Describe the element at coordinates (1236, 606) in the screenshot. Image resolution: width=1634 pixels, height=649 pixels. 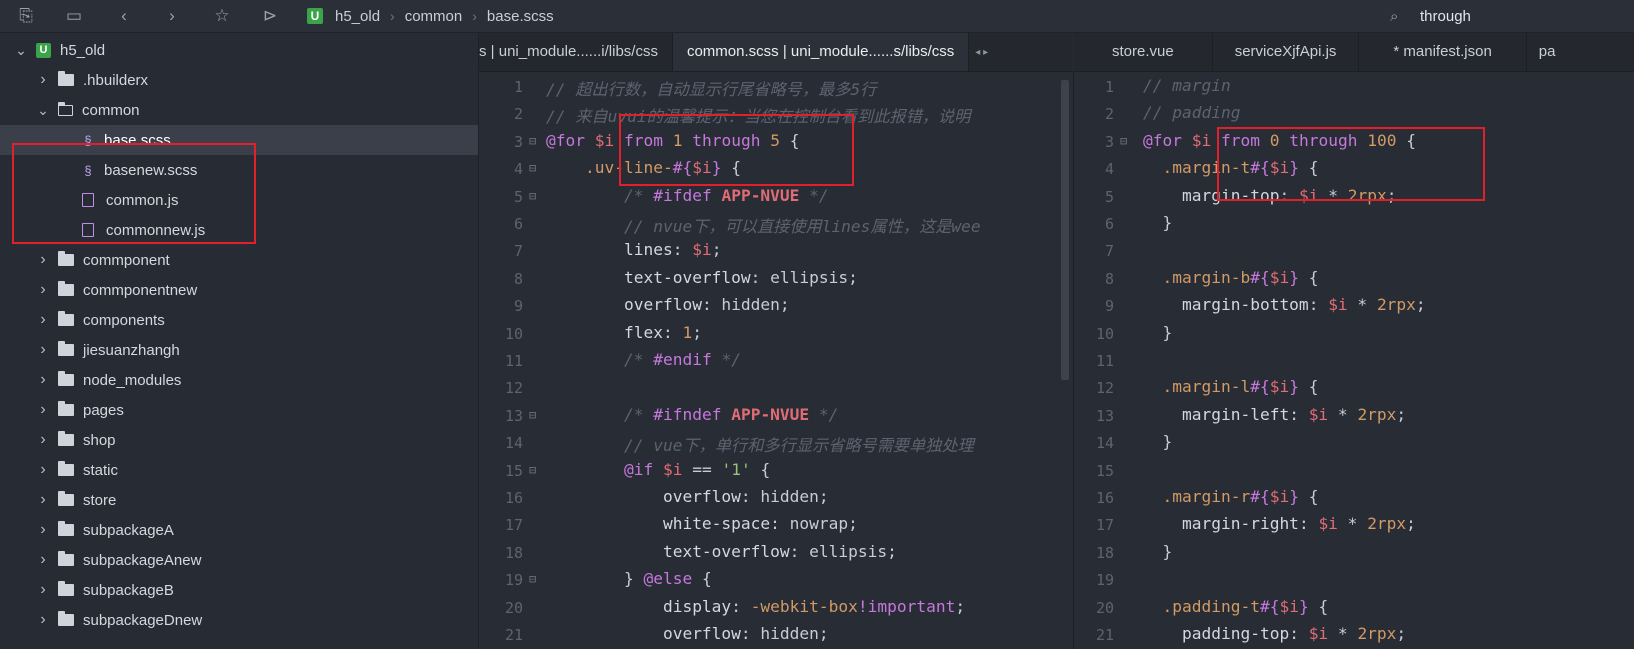
I see `code-line: .padding-t#{$i} {` at that location.